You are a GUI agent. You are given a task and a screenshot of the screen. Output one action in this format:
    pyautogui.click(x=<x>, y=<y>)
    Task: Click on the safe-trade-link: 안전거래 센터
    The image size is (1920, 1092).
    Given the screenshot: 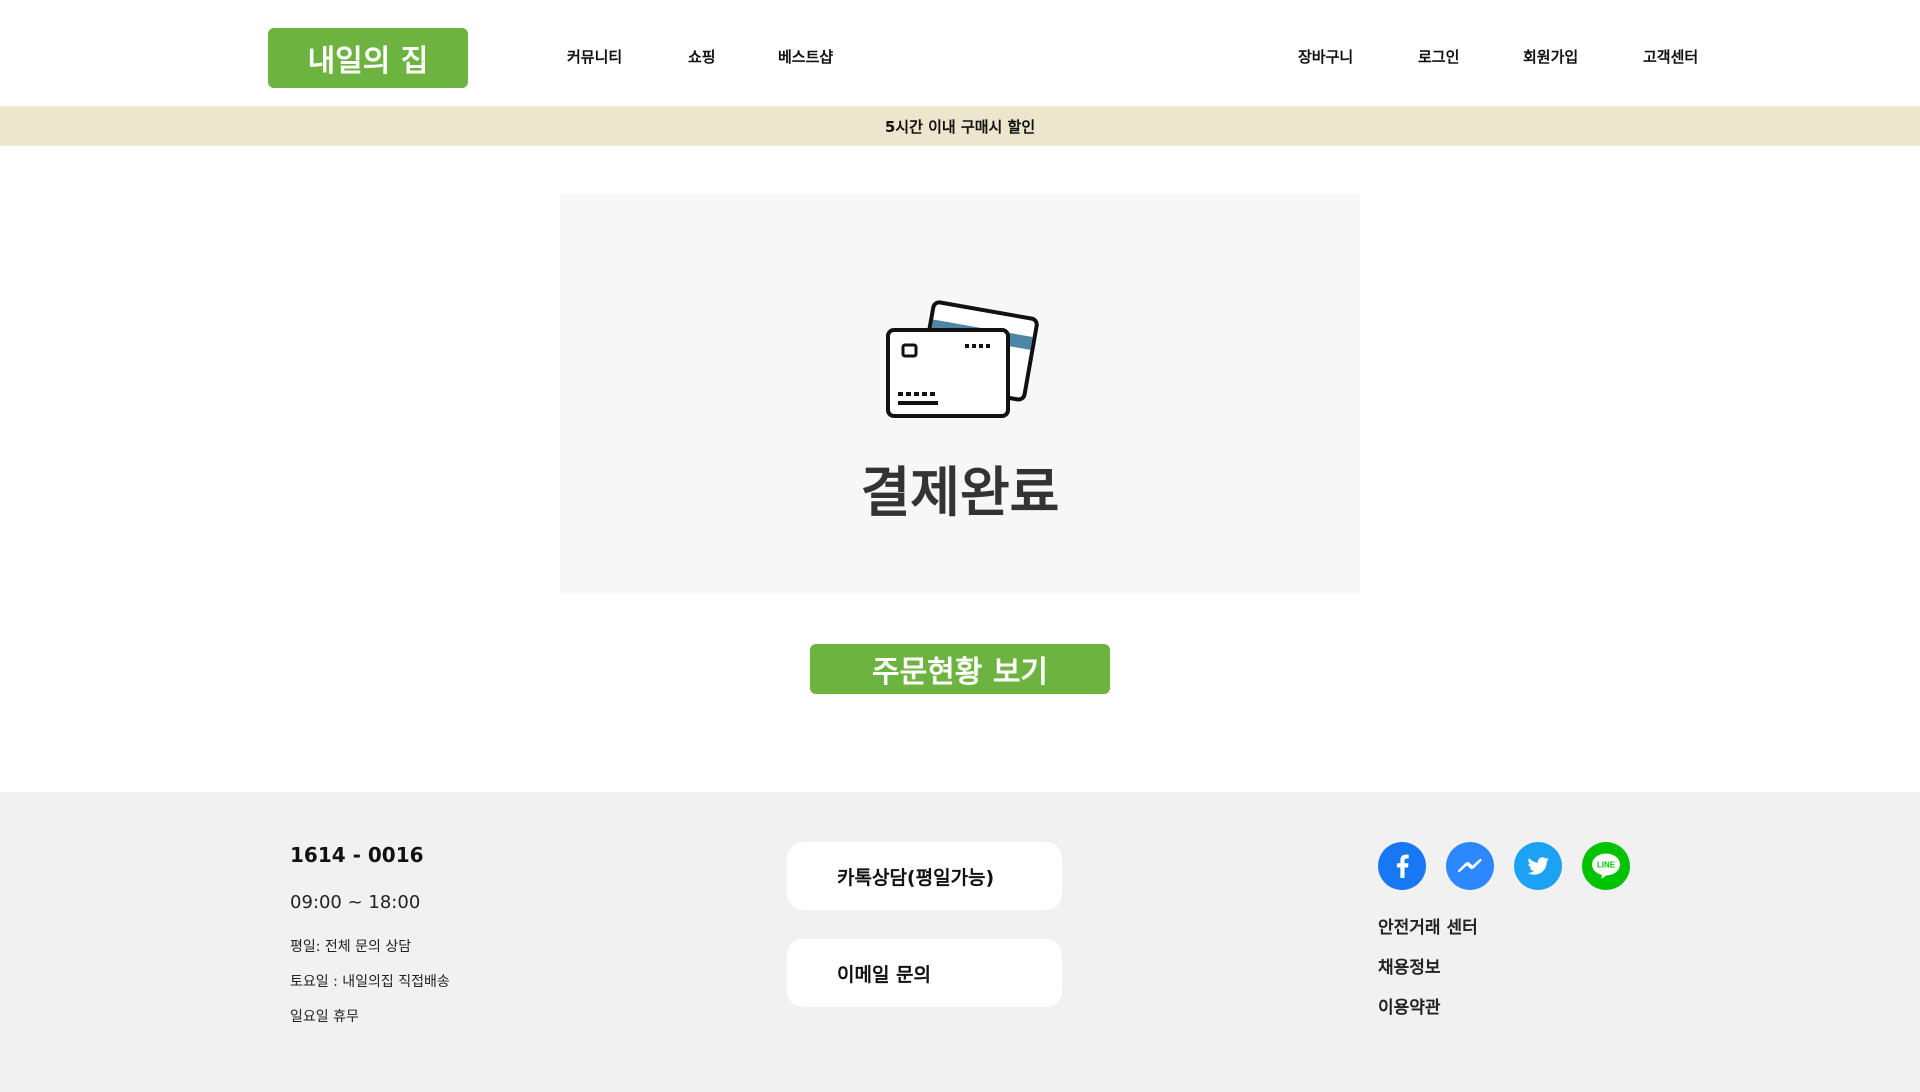 What is the action you would take?
    pyautogui.click(x=1428, y=925)
    